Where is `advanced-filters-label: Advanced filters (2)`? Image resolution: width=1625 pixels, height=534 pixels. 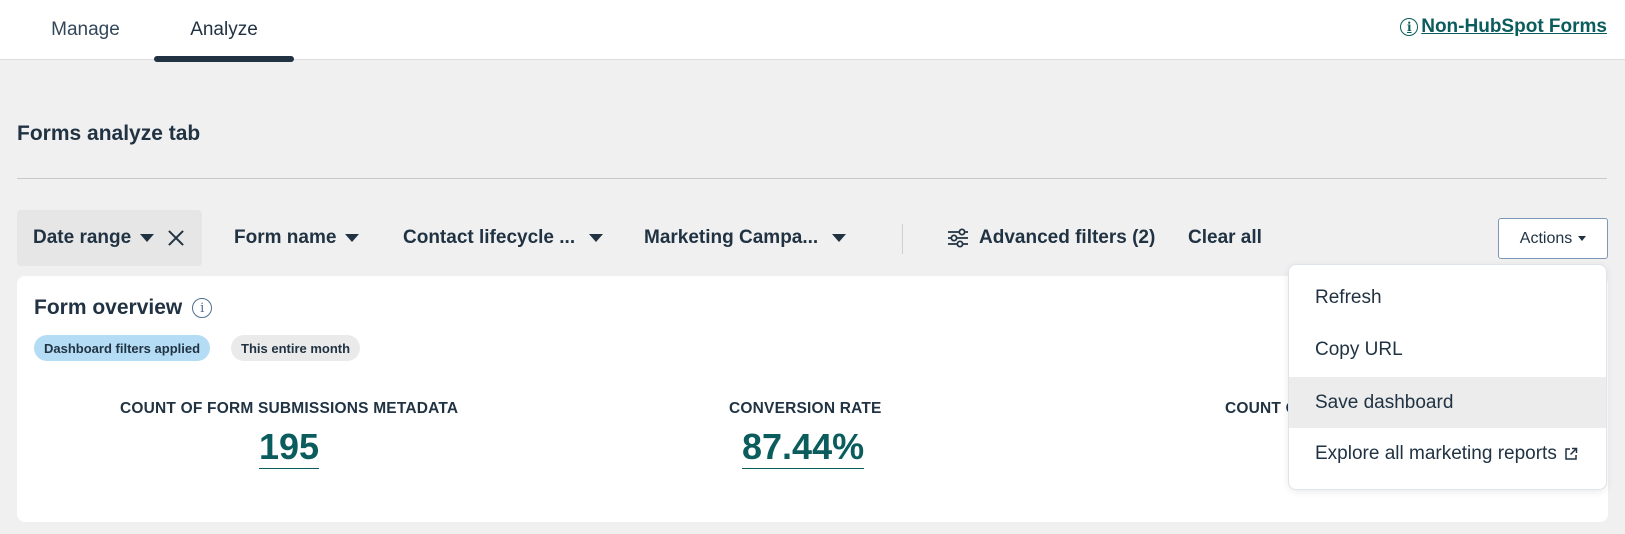
advanced-filters-label: Advanced filters (2) is located at coordinates (1067, 237).